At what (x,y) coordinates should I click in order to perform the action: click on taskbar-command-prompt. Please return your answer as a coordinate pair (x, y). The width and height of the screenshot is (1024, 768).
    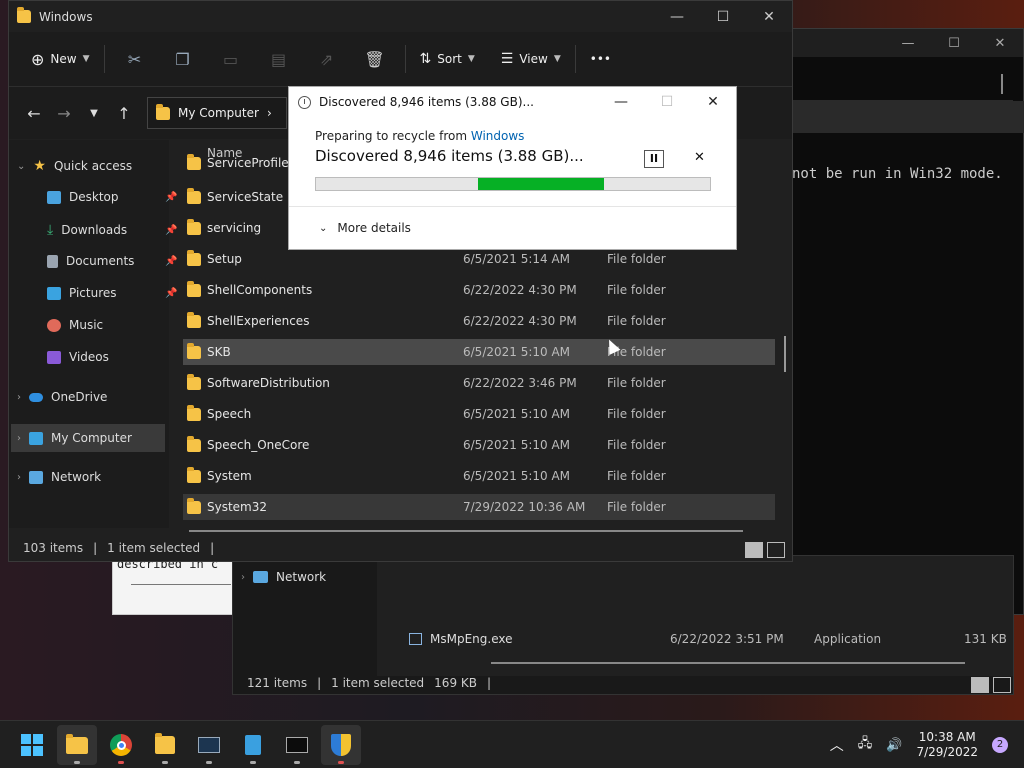
    Looking at the image, I should click on (297, 745).